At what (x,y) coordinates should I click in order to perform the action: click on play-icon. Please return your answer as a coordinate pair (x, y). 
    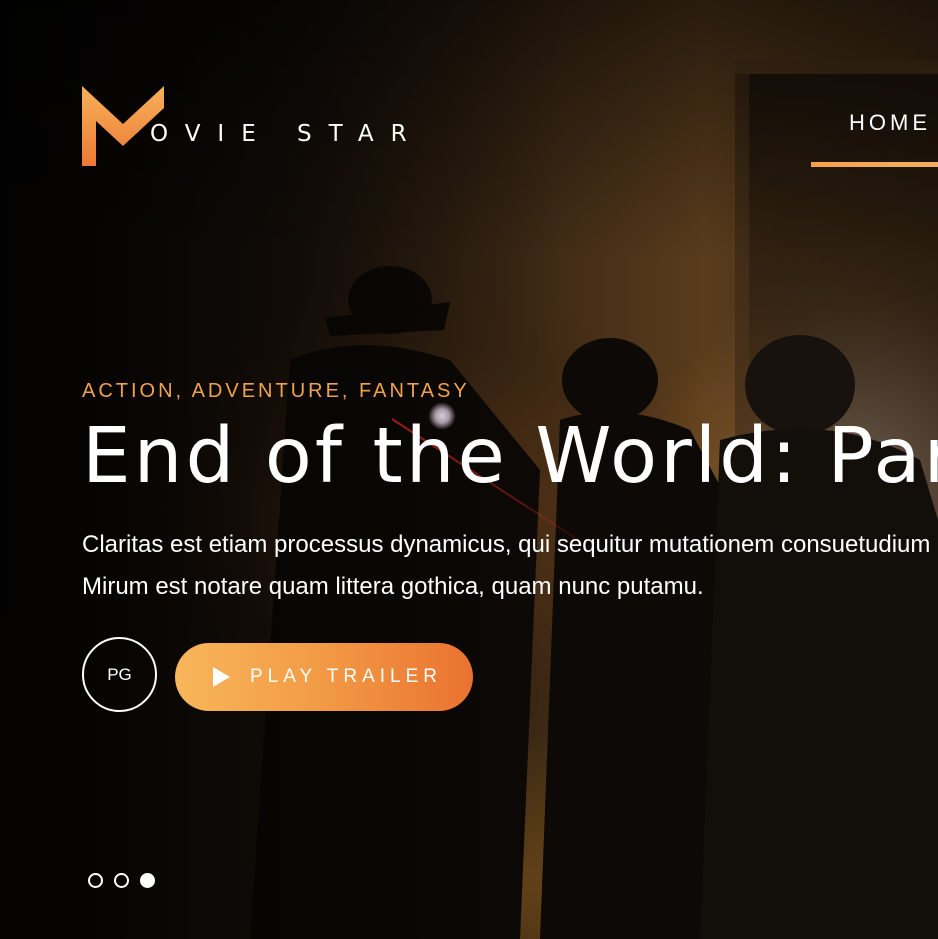
    Looking at the image, I should click on (221, 677).